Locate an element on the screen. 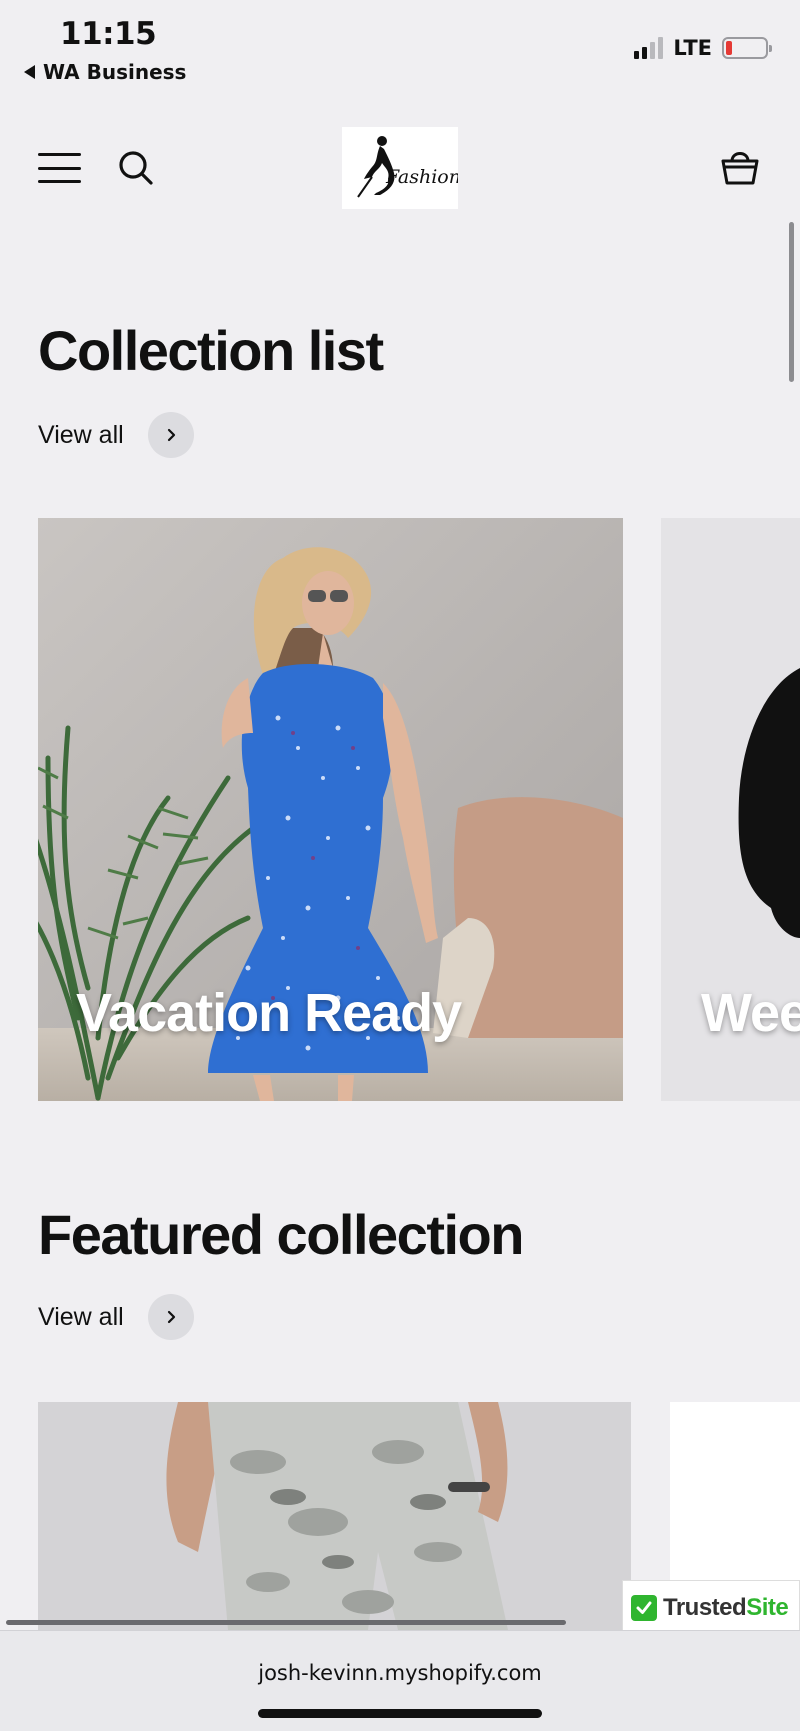  back-arrow-icon is located at coordinates (29, 72).